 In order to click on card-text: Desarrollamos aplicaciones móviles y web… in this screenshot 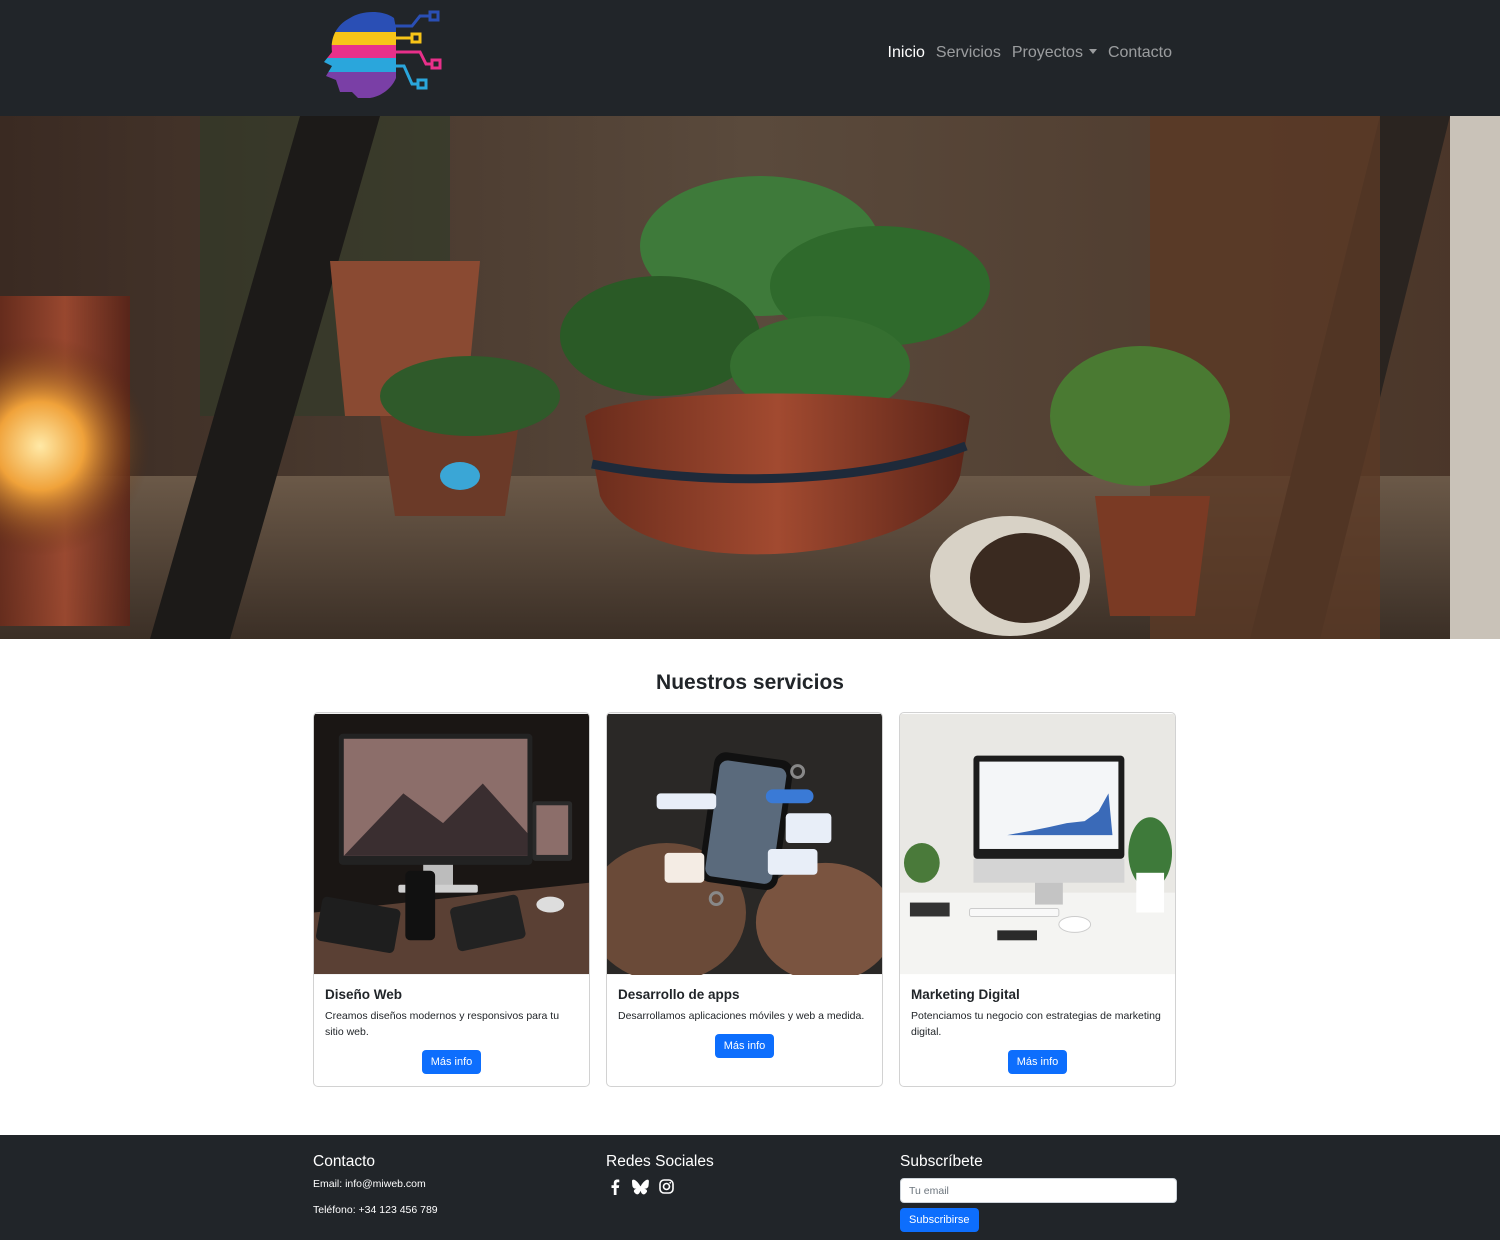, I will do `click(741, 1016)`.